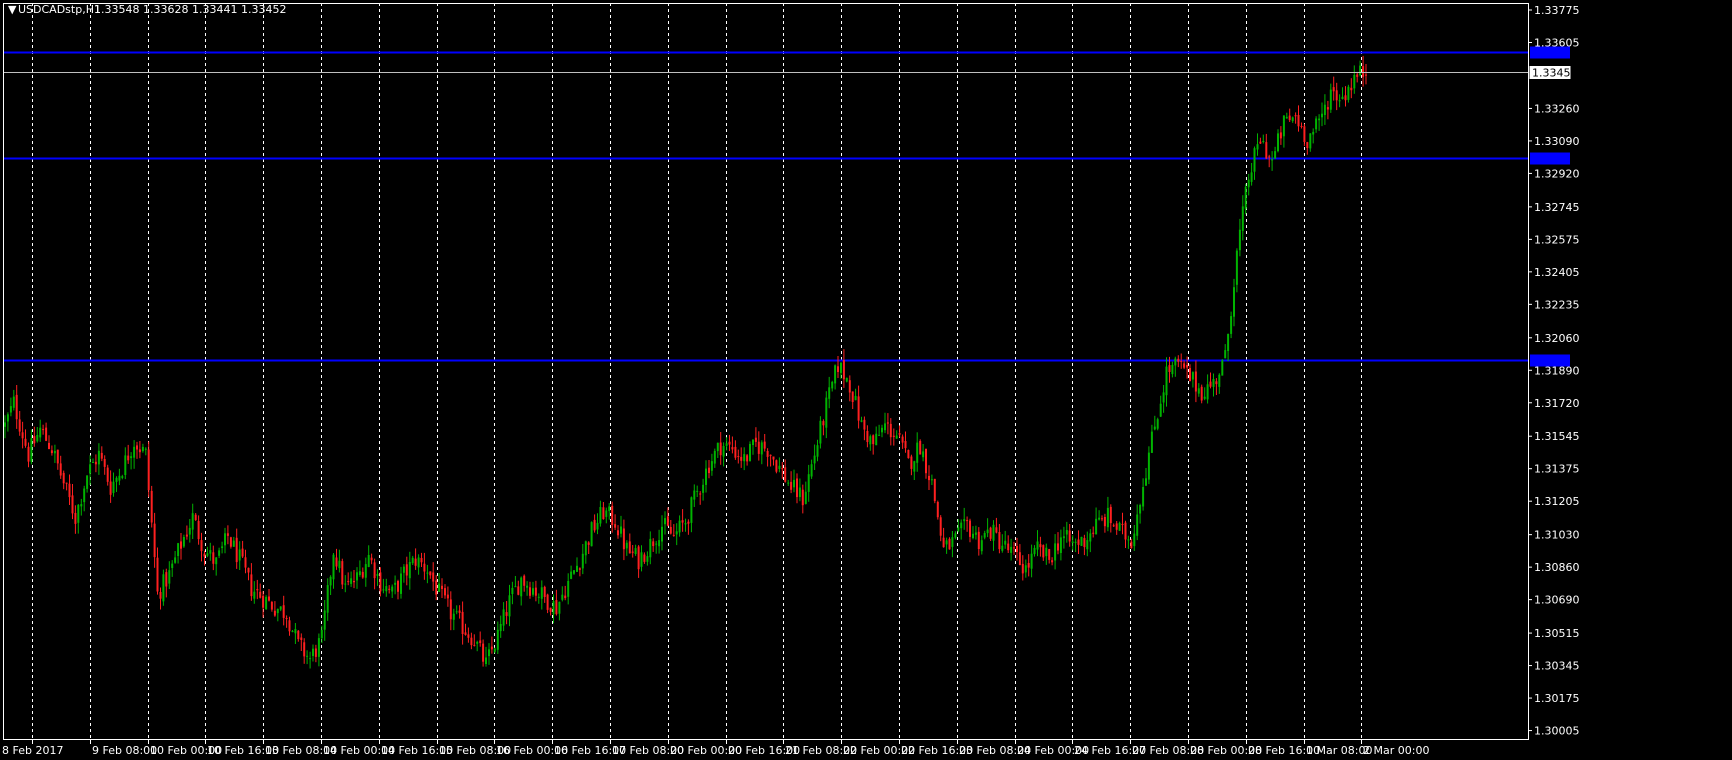 Image resolution: width=1732 pixels, height=760 pixels. What do you see at coordinates (1557, 501) in the screenshot?
I see `price-tick-label: 1.31205` at bounding box center [1557, 501].